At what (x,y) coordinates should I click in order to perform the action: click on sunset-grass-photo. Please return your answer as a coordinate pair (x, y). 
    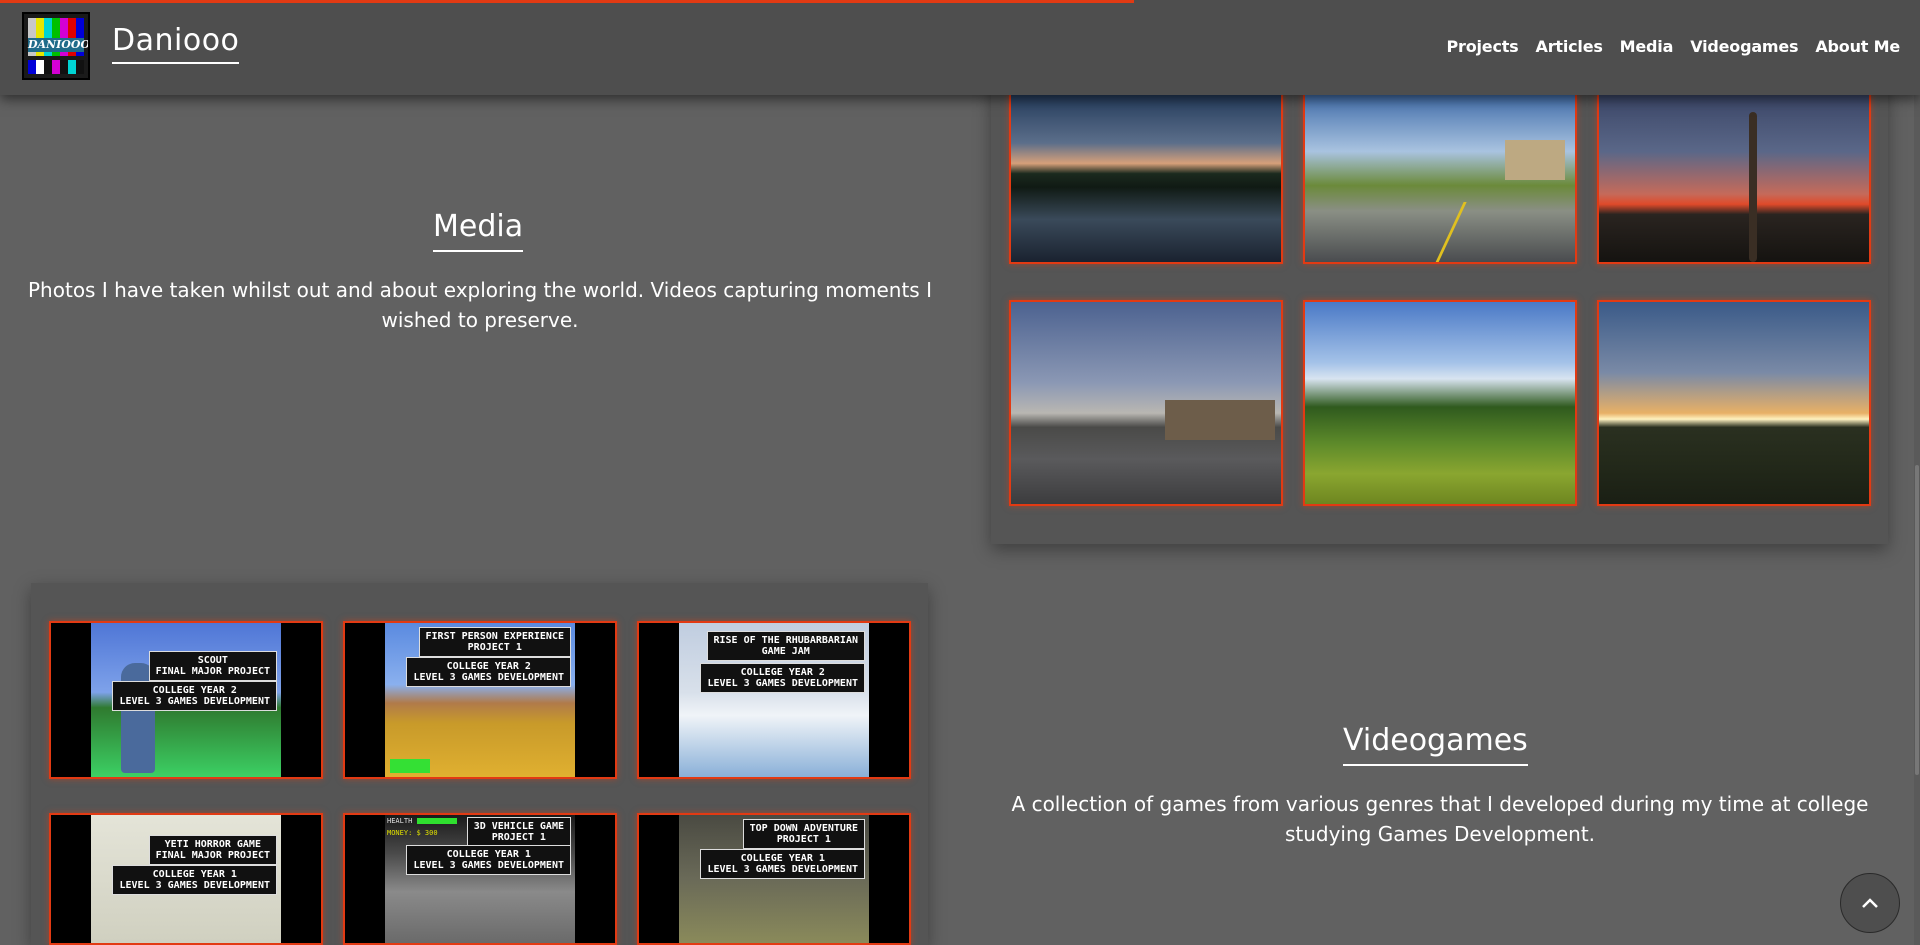
    Looking at the image, I should click on (1734, 177).